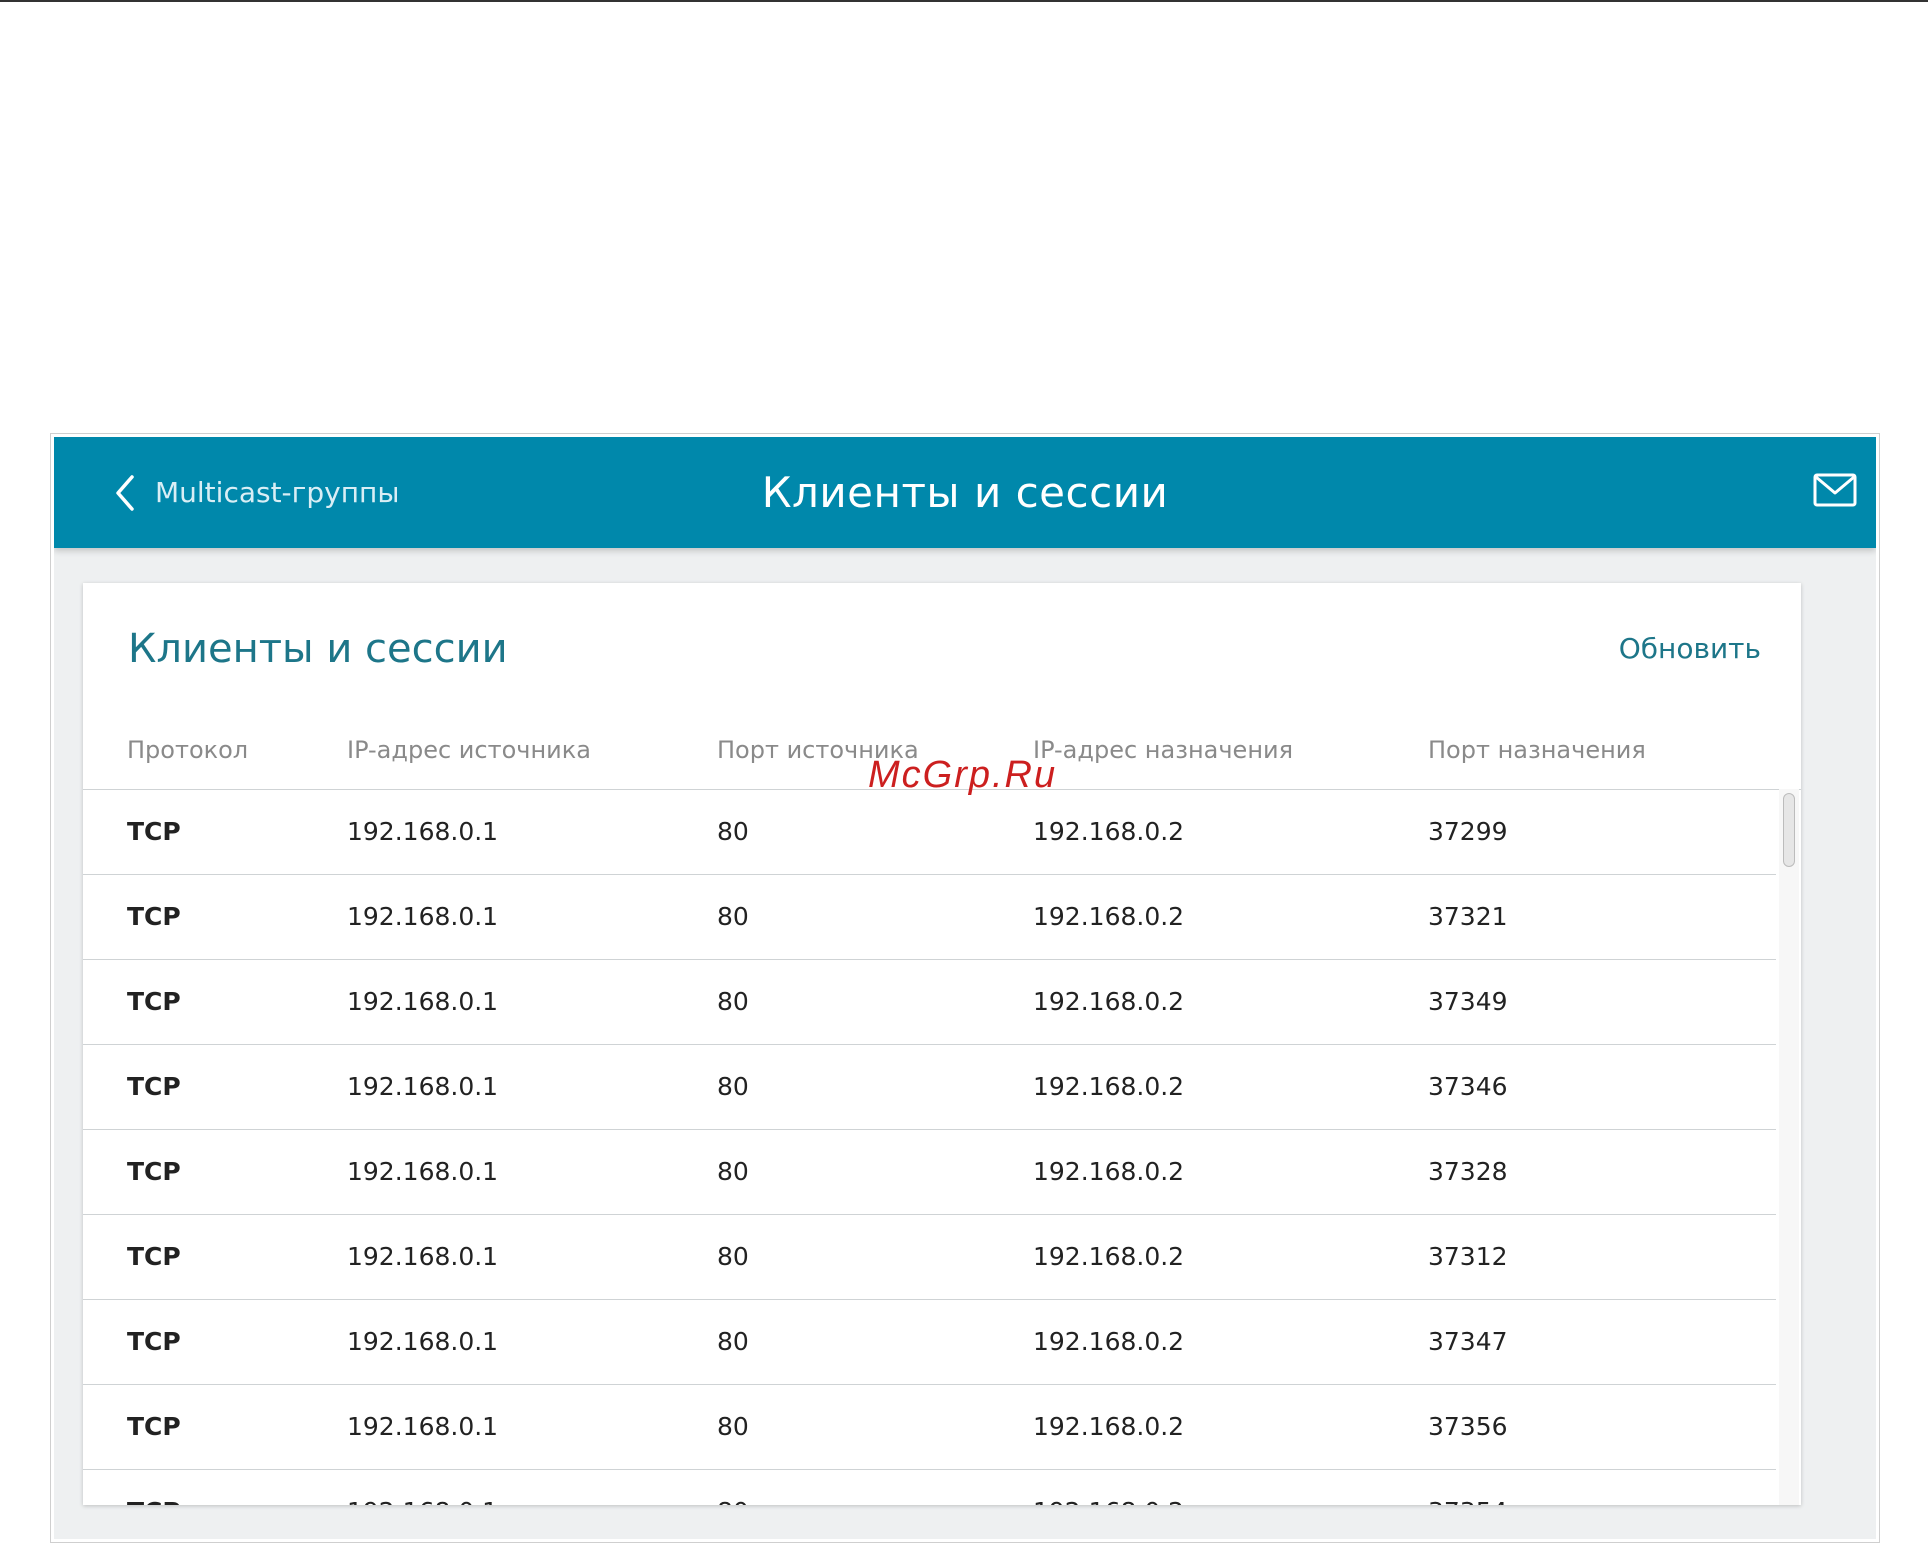  I want to click on cell-destination-port: 37299, so click(1468, 831).